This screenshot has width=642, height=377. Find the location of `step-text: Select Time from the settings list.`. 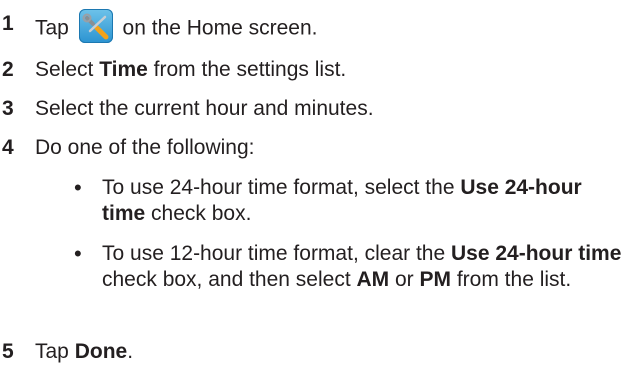

step-text: Select Time from the settings list. is located at coordinates (190, 70).